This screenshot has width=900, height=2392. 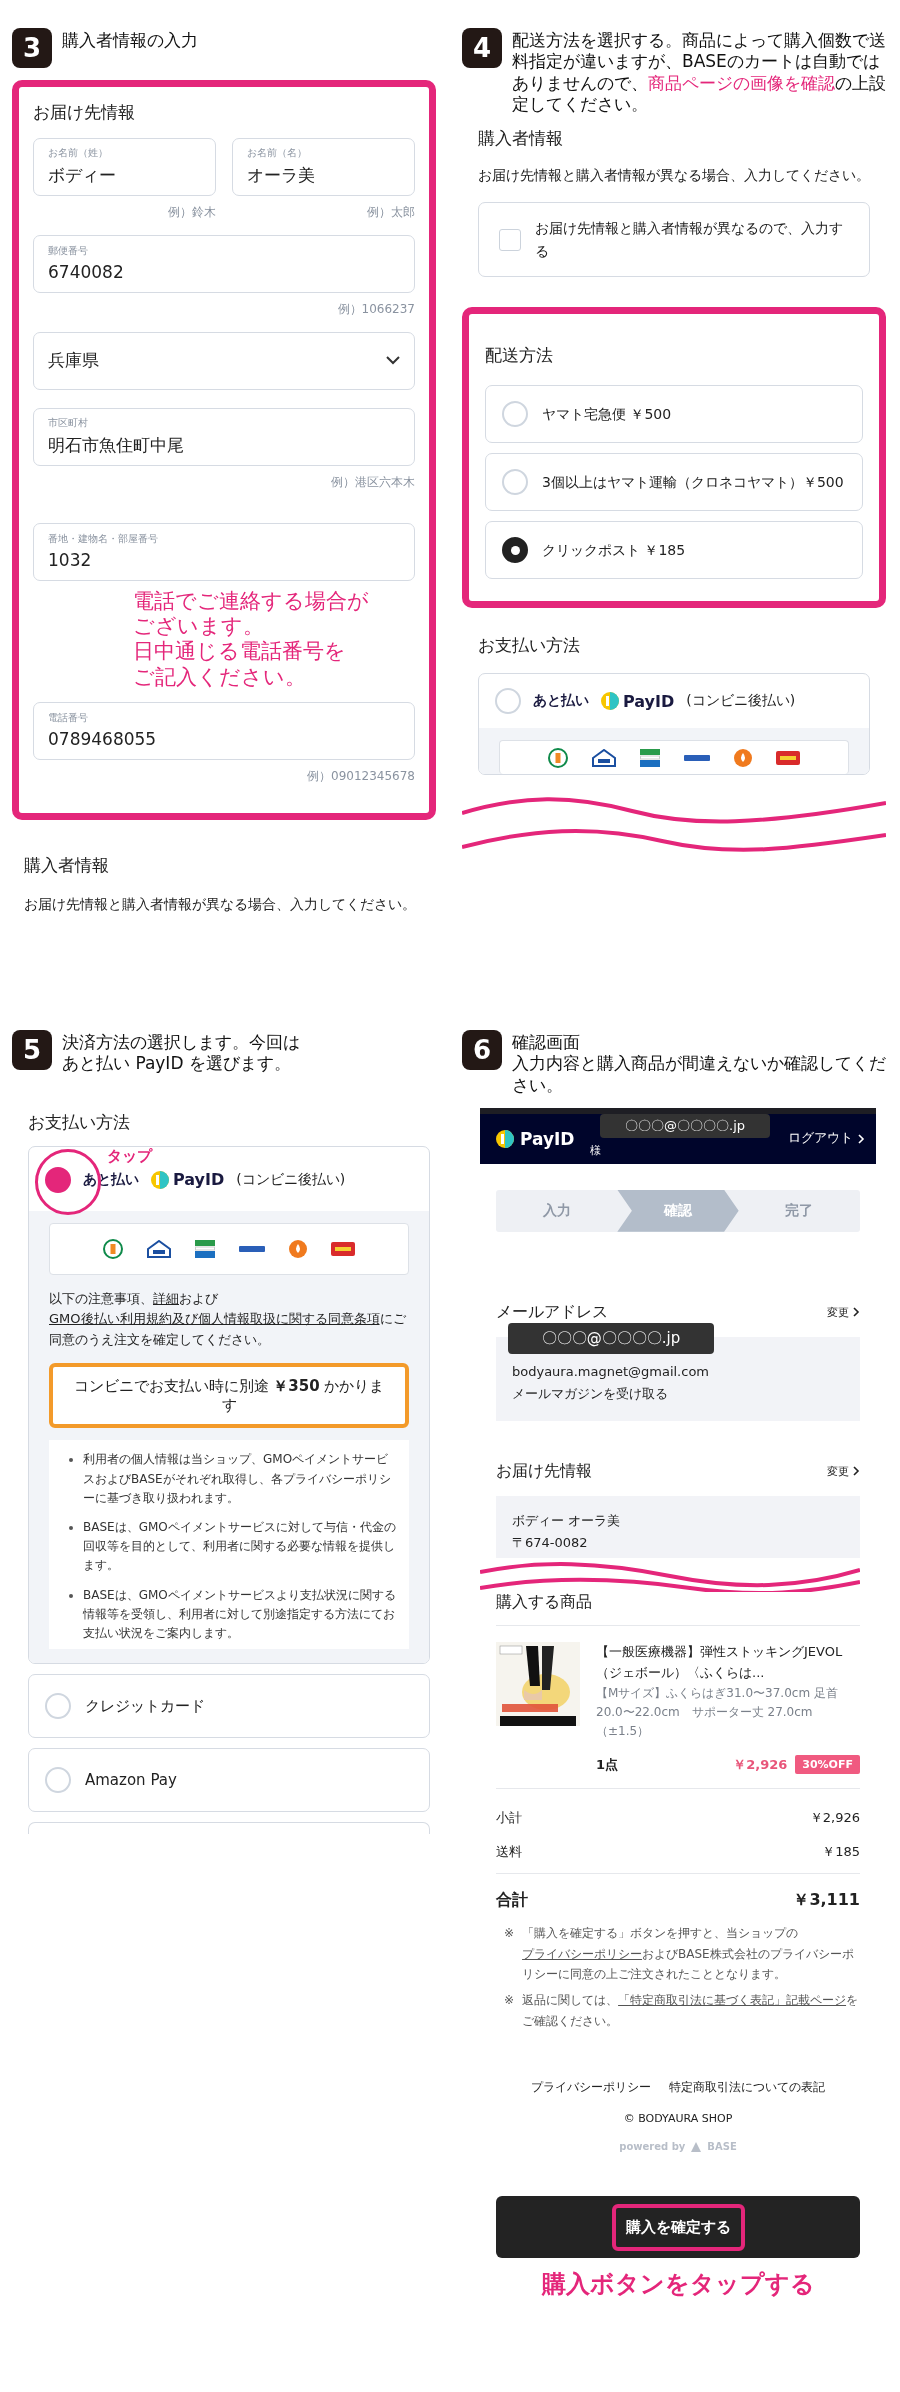 What do you see at coordinates (509, 1934) in the screenshot?
I see `note-mark: ※` at bounding box center [509, 1934].